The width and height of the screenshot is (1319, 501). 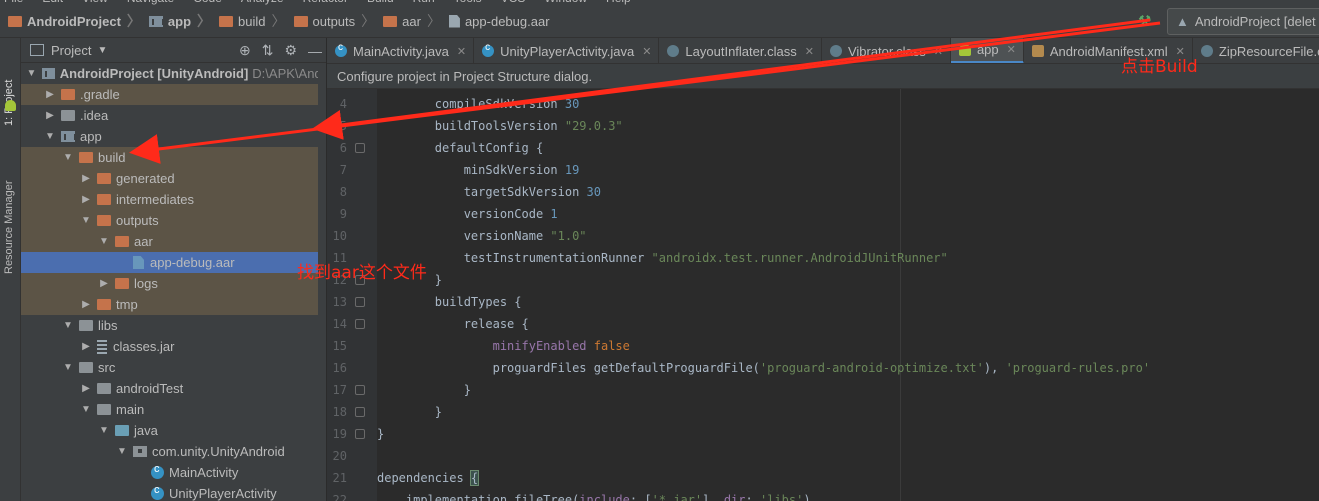 I want to click on editor-tab-label: app, so click(x=987, y=49).